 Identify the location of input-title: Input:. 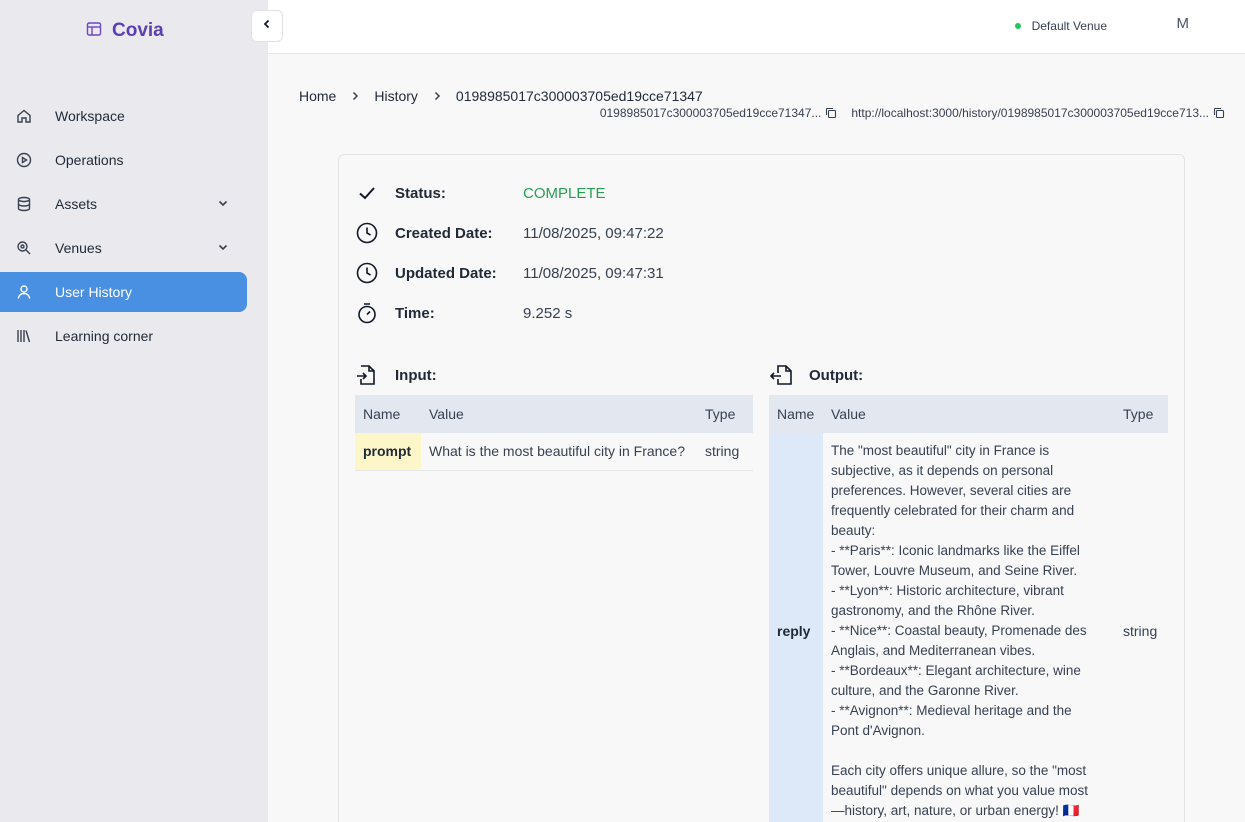
(416, 375).